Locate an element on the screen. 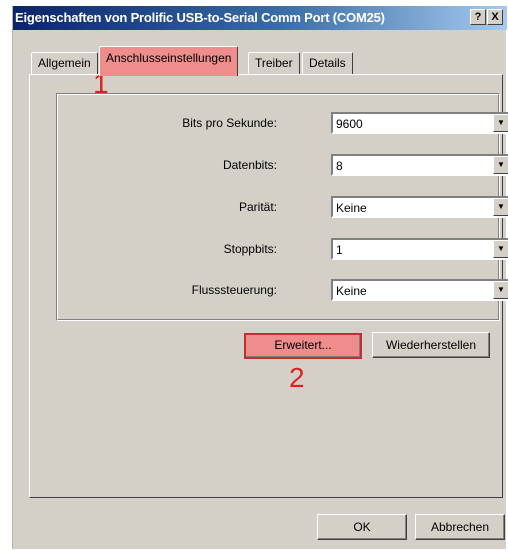  baud-value: 9600 is located at coordinates (349, 124).